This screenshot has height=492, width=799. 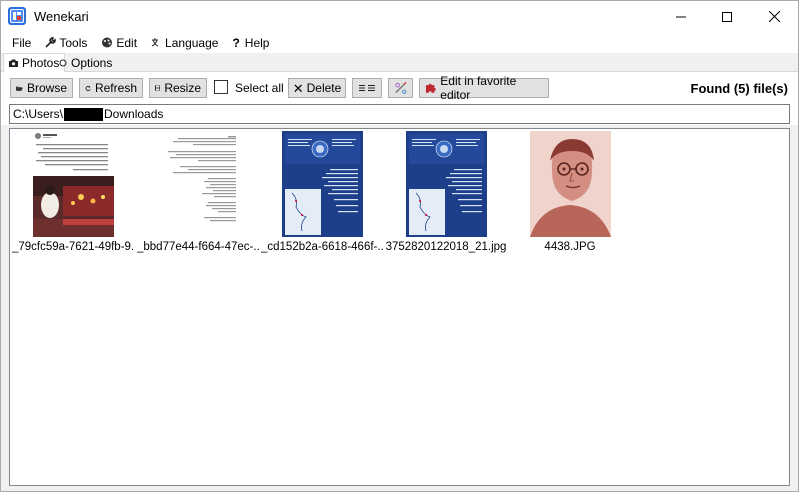 What do you see at coordinates (182, 88) in the screenshot?
I see `resize-label: Resize` at bounding box center [182, 88].